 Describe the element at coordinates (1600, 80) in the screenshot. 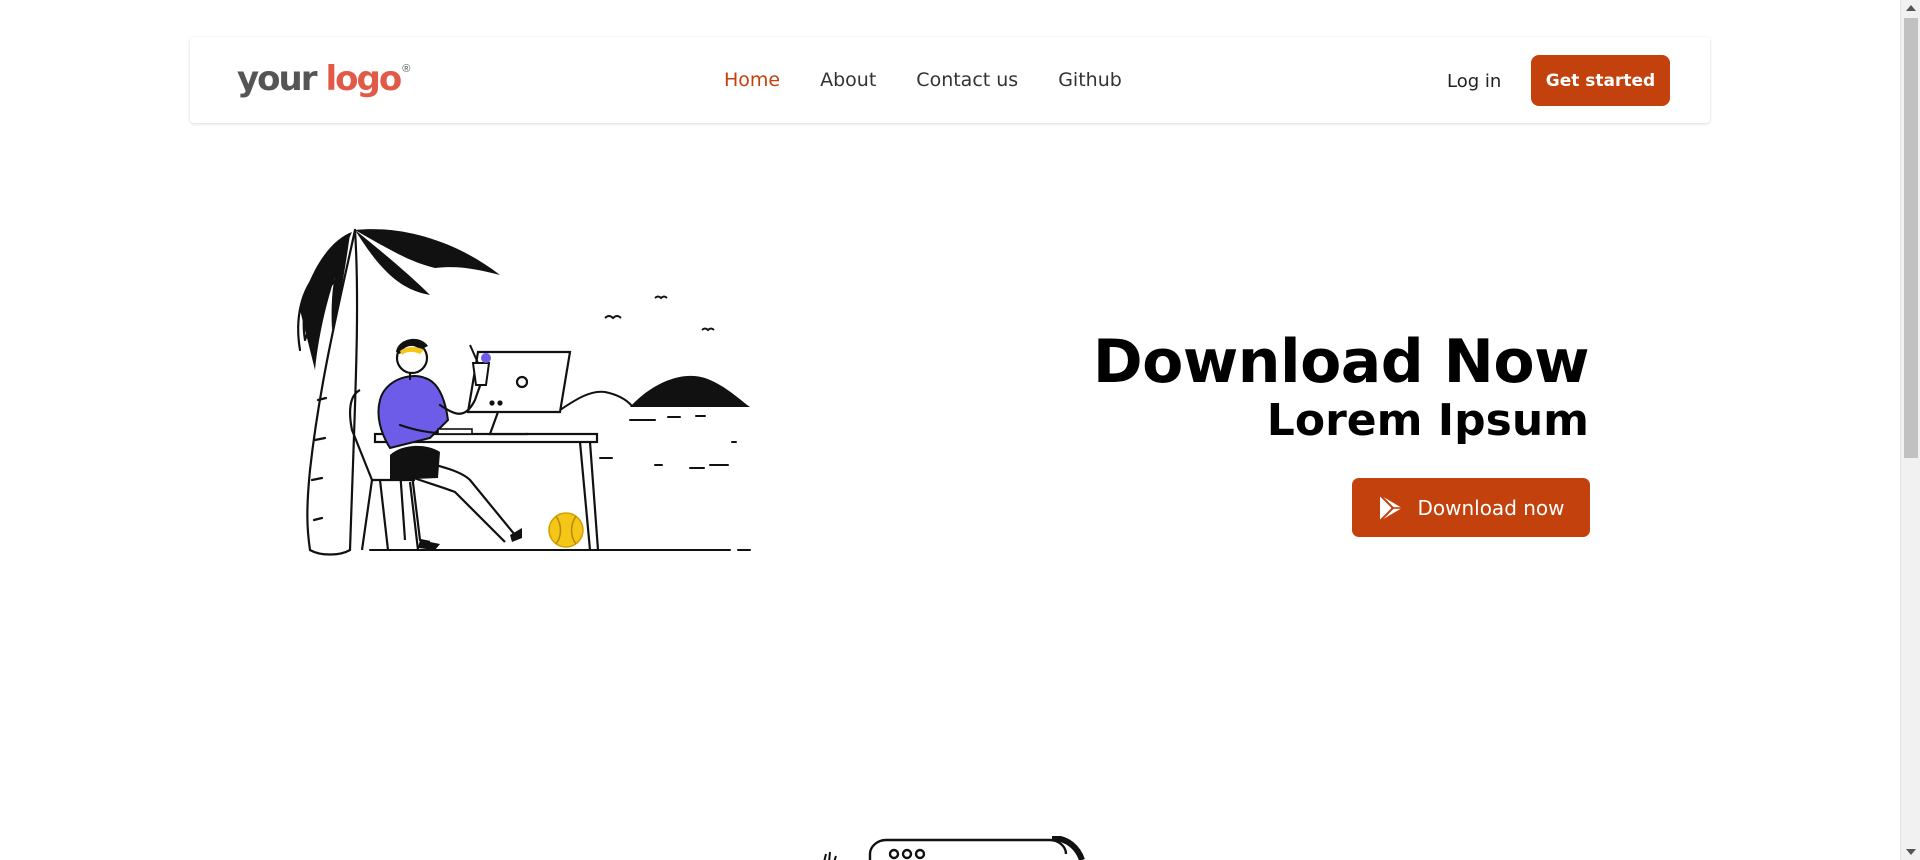

I see `get-started-button: Get started` at that location.